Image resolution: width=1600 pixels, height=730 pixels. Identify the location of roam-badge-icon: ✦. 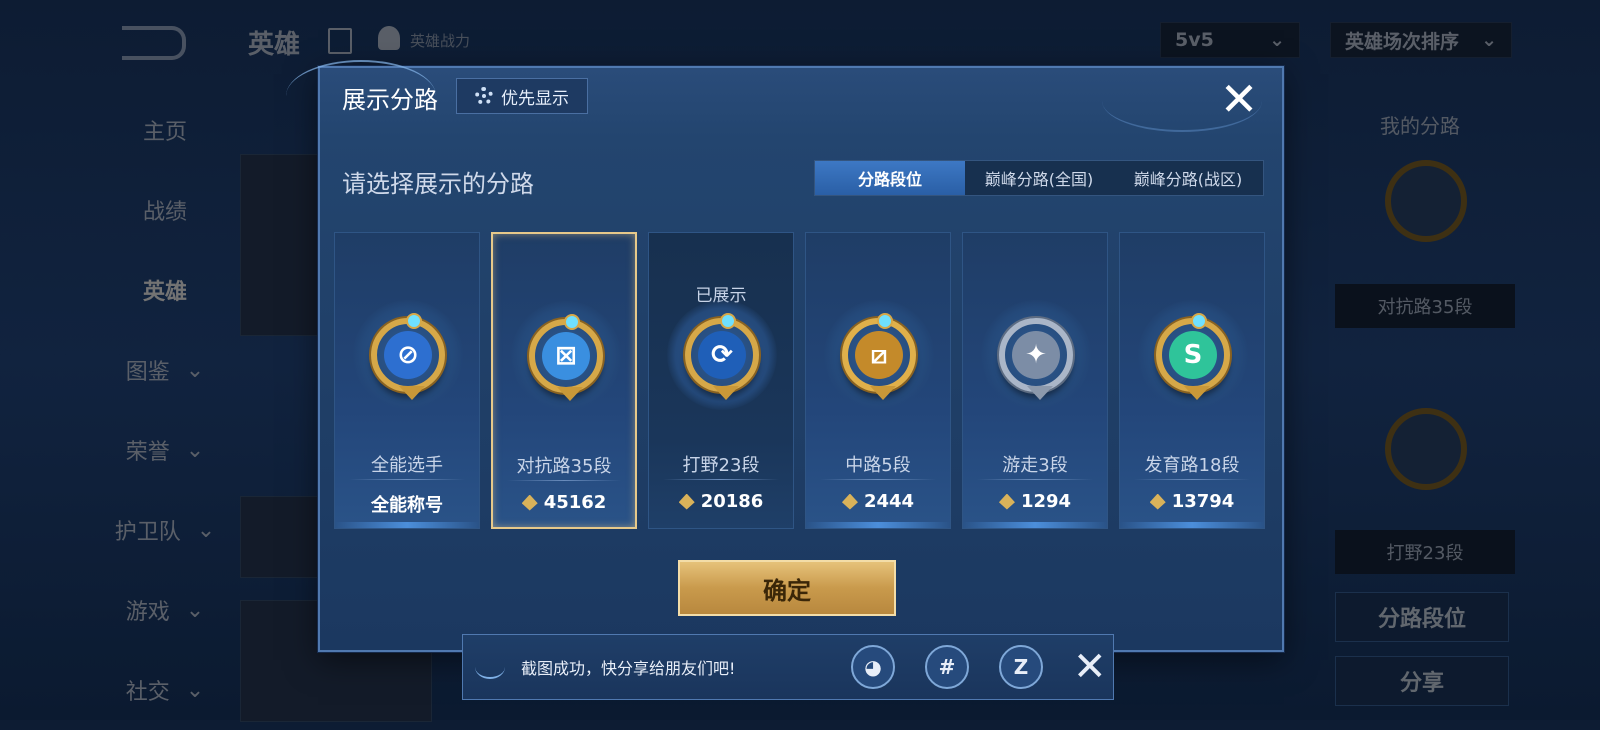
(1036, 359).